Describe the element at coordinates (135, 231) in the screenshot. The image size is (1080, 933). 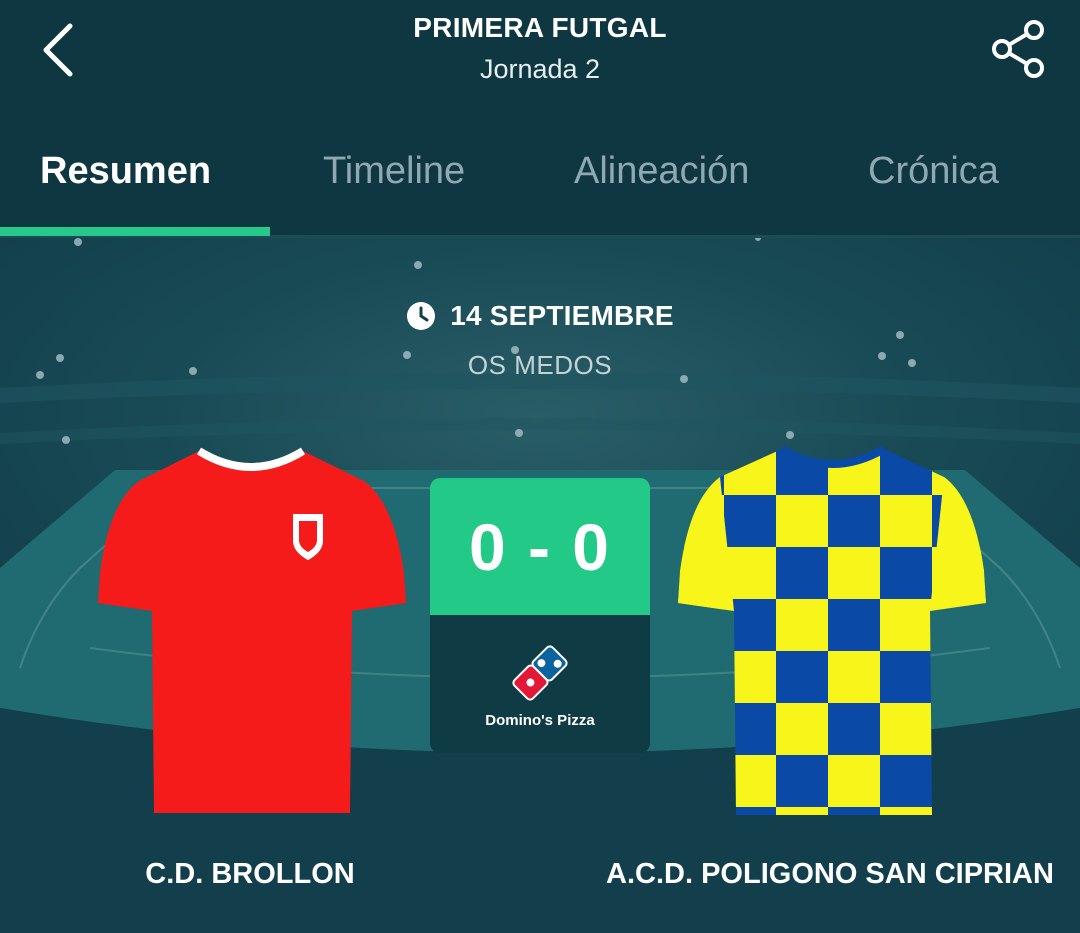
I see `active-tab-indicator` at that location.